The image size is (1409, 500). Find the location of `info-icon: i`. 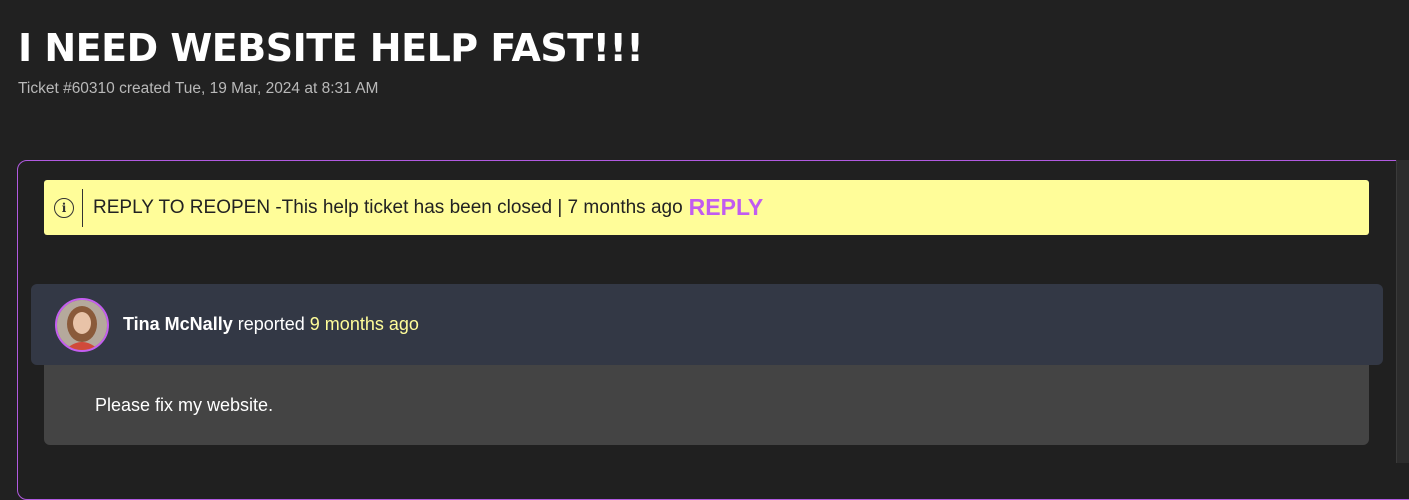

info-icon: i is located at coordinates (64, 207).